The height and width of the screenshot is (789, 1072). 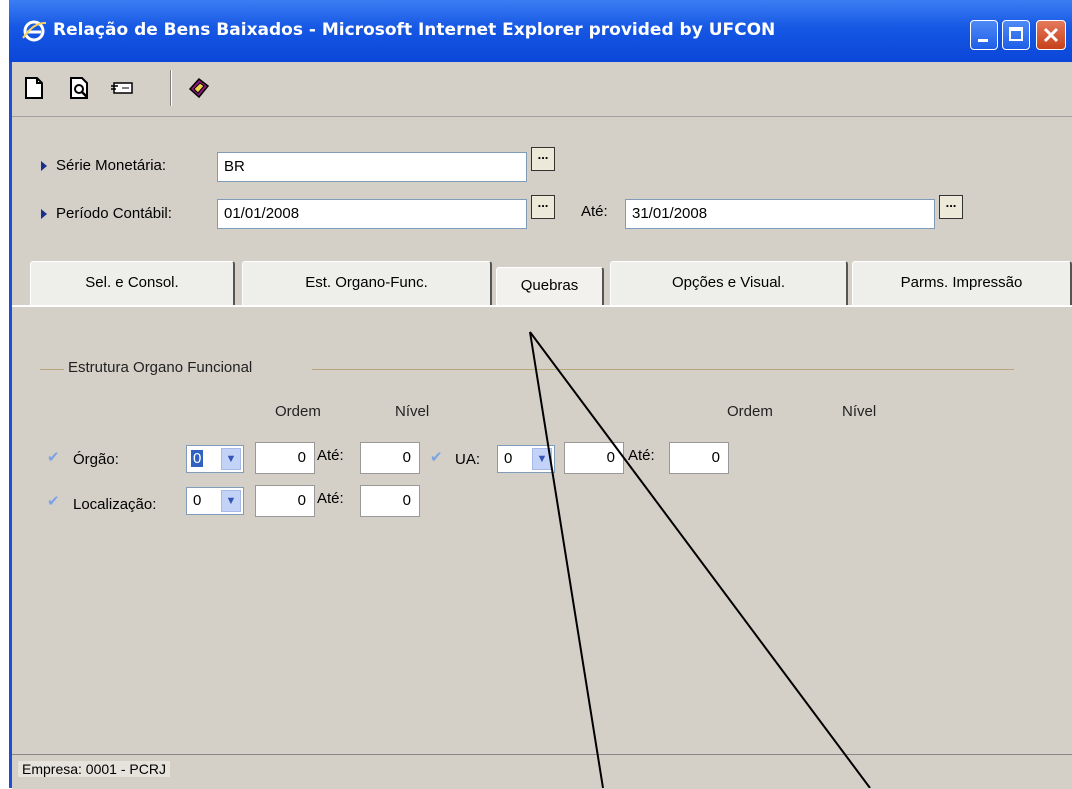 What do you see at coordinates (750, 411) in the screenshot?
I see `ua-ordem-header: Ordem` at bounding box center [750, 411].